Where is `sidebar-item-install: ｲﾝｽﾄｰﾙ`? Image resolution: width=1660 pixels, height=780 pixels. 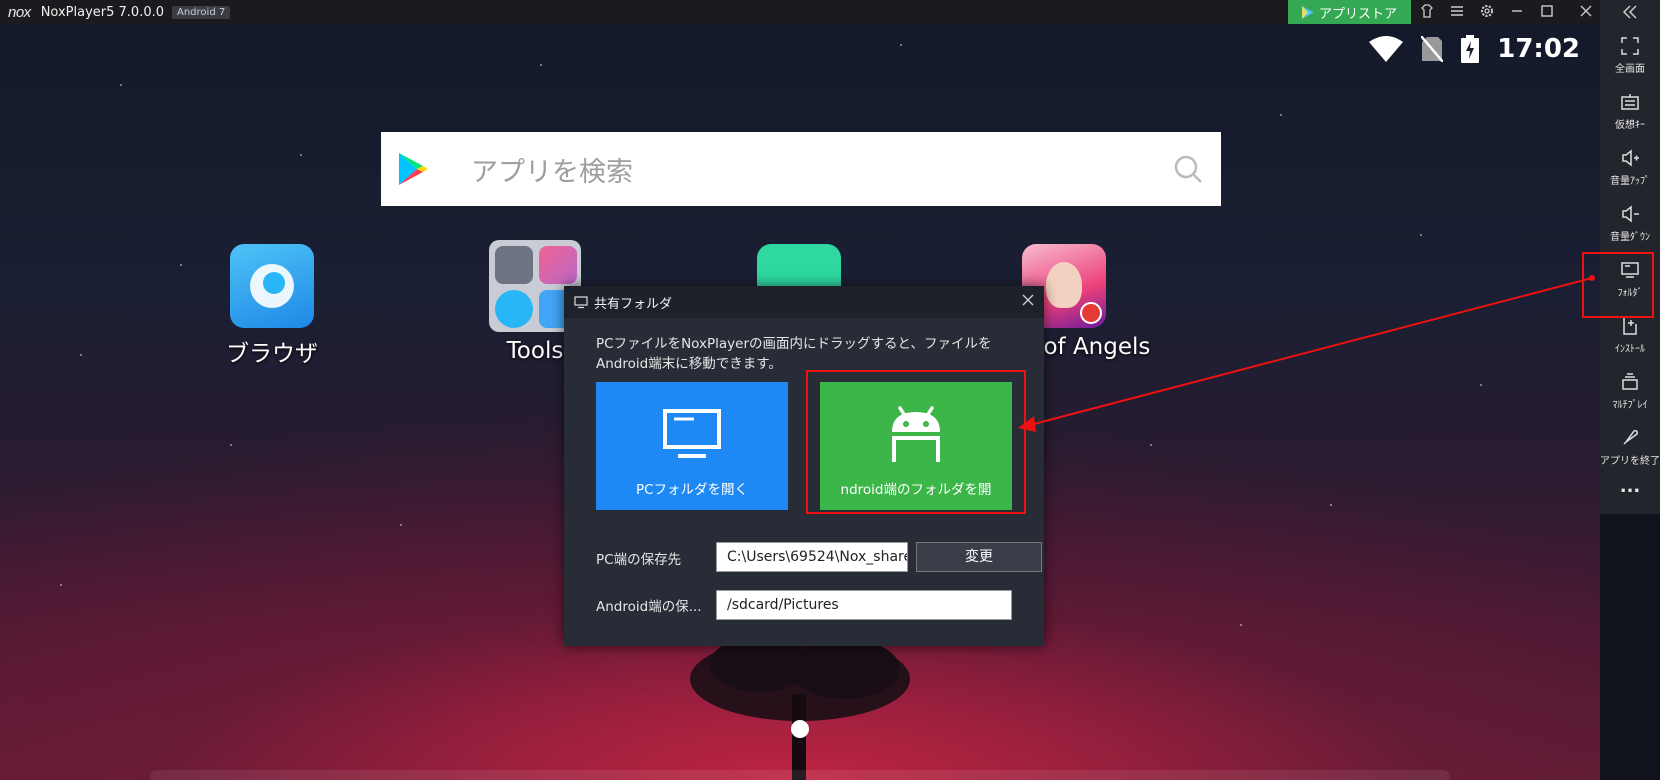
sidebar-item-install: ｲﾝｽﾄｰﾙ is located at coordinates (1630, 334).